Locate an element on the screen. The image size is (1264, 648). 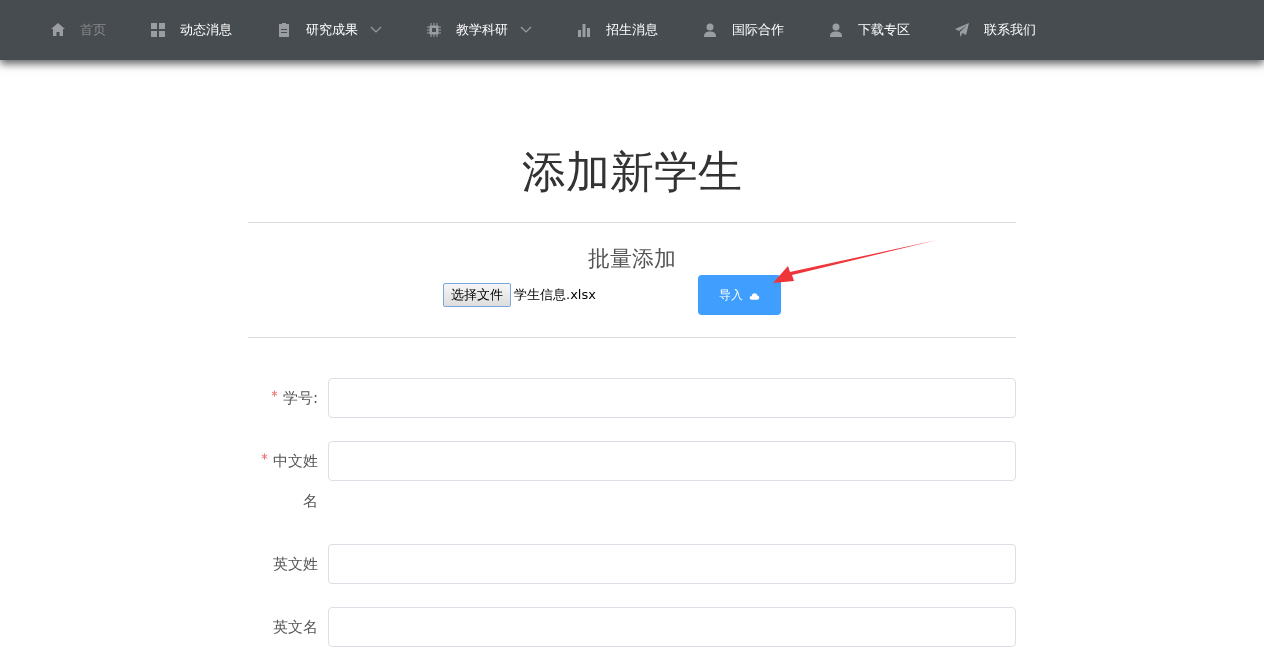
nav-item: 招生消息 is located at coordinates (617, 30).